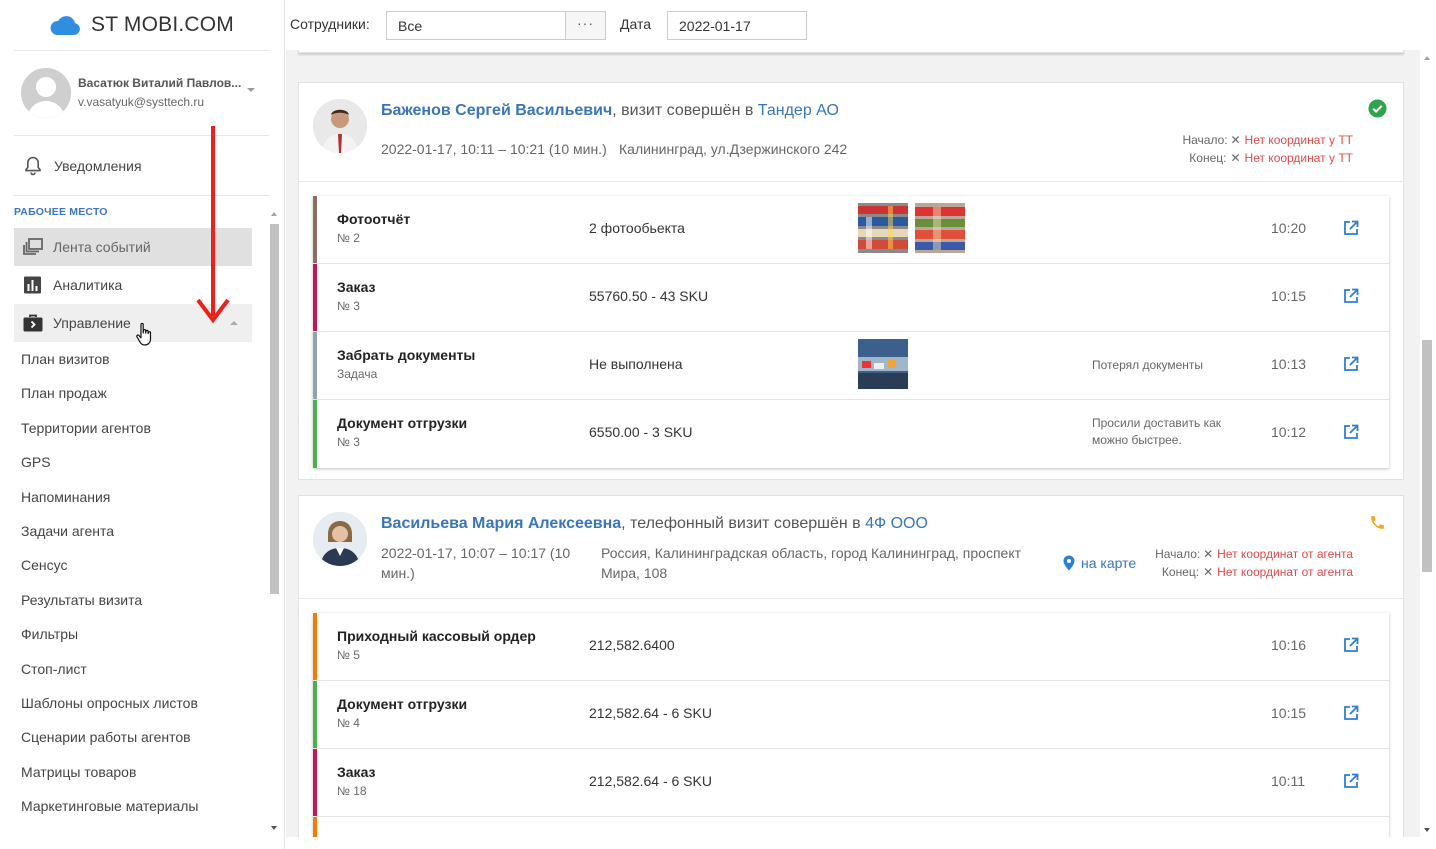 The image size is (1436, 849). What do you see at coordinates (374, 219) in the screenshot?
I see `doc-title: Фотоотчёт` at bounding box center [374, 219].